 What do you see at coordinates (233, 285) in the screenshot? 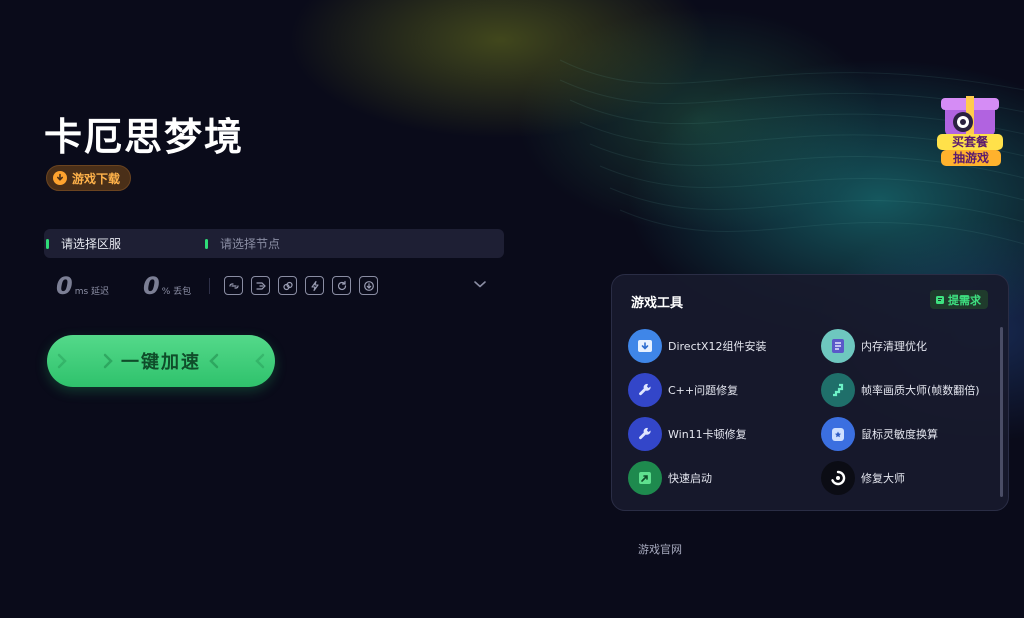
I see `link-icon` at bounding box center [233, 285].